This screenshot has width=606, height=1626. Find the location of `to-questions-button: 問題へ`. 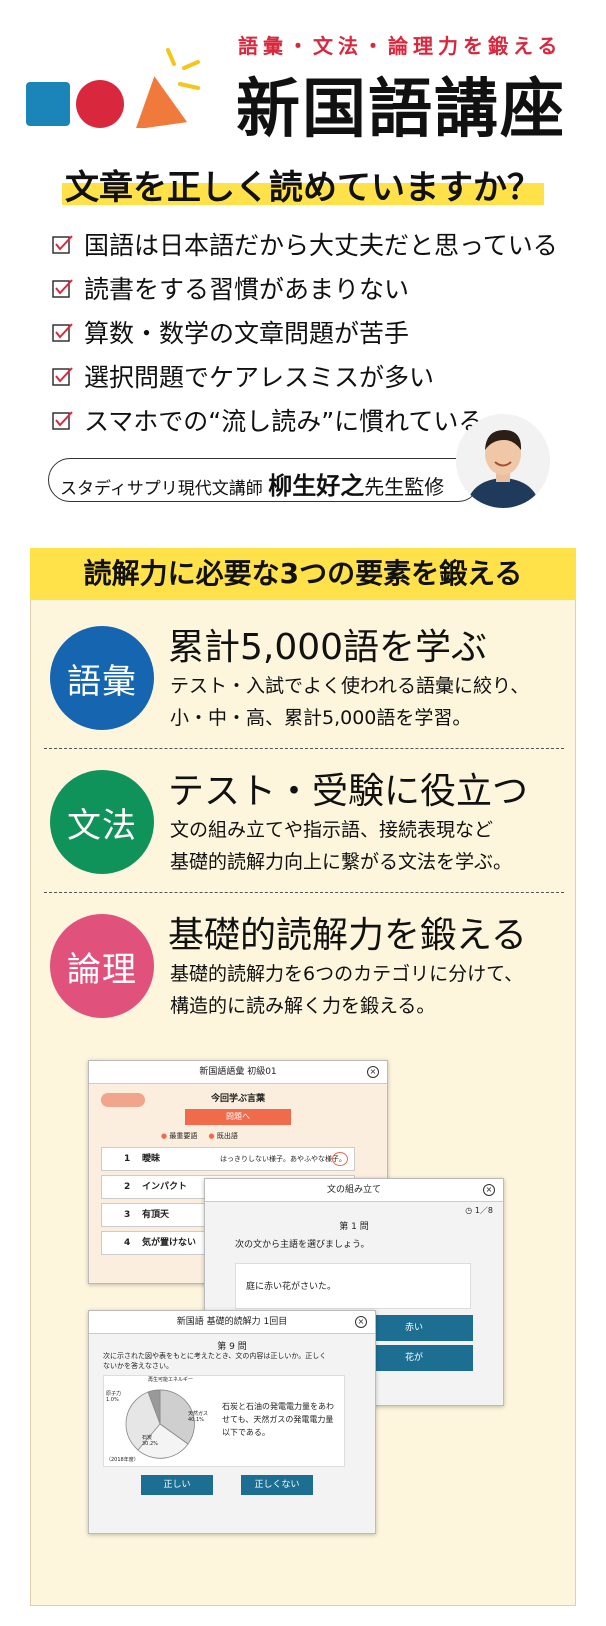

to-questions-button: 問題へ is located at coordinates (238, 1117).